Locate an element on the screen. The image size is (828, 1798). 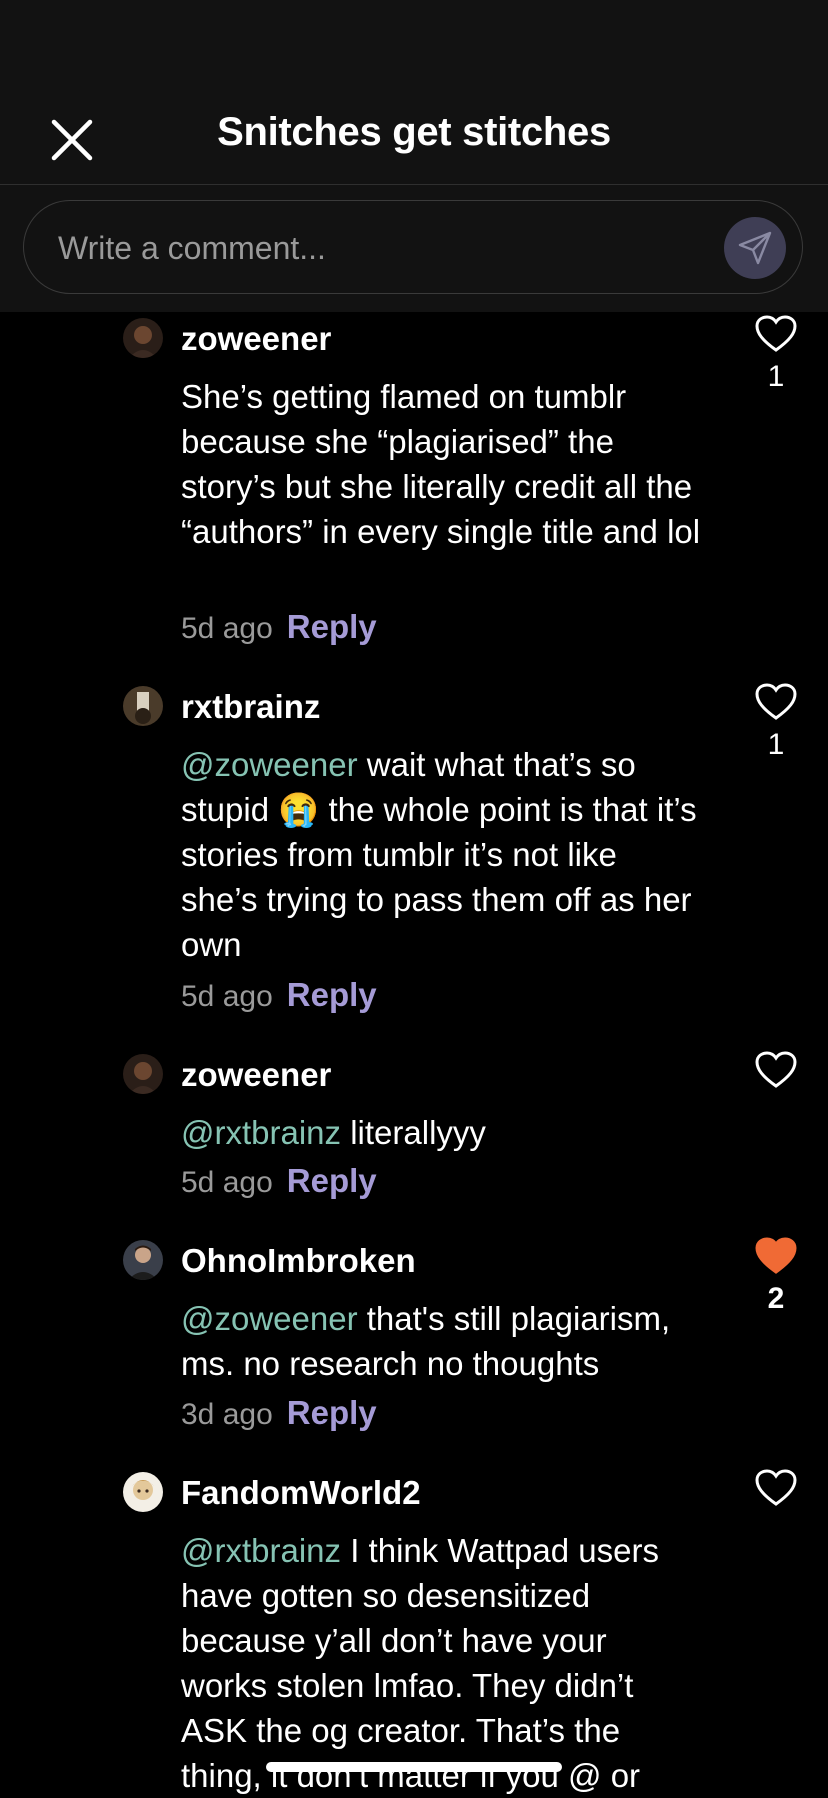
send-button is located at coordinates (755, 248).